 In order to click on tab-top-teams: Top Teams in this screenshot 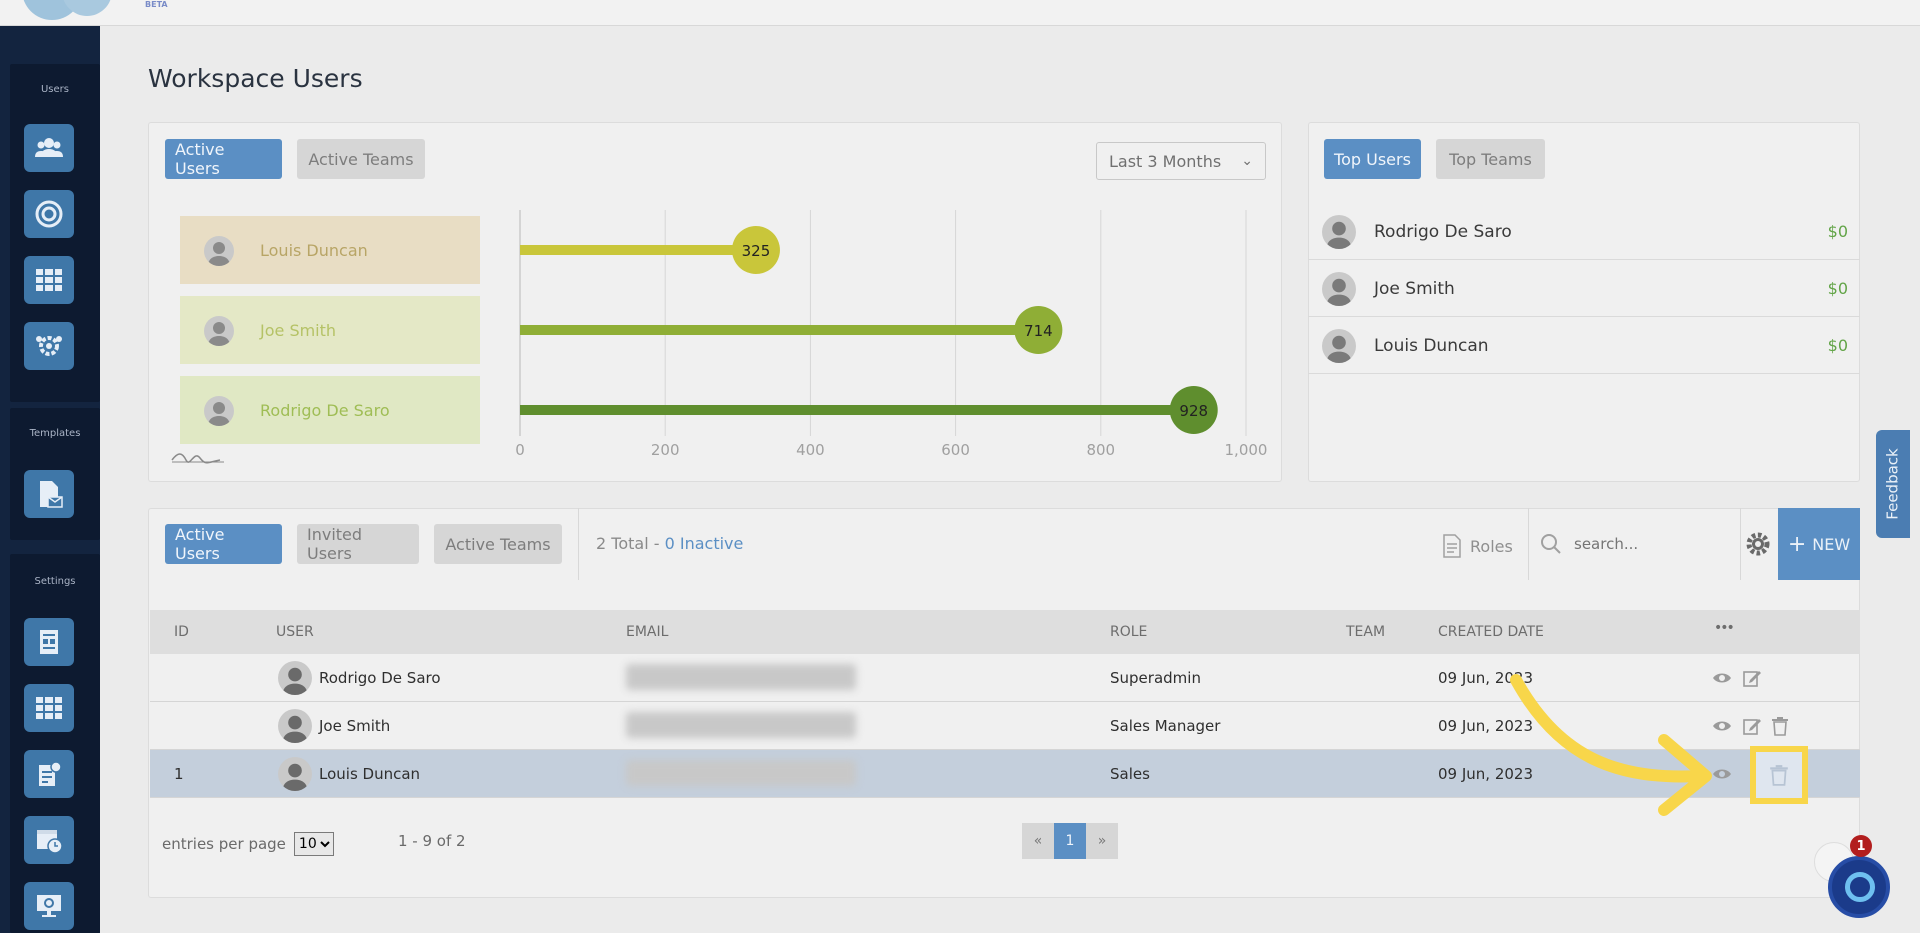, I will do `click(1490, 159)`.